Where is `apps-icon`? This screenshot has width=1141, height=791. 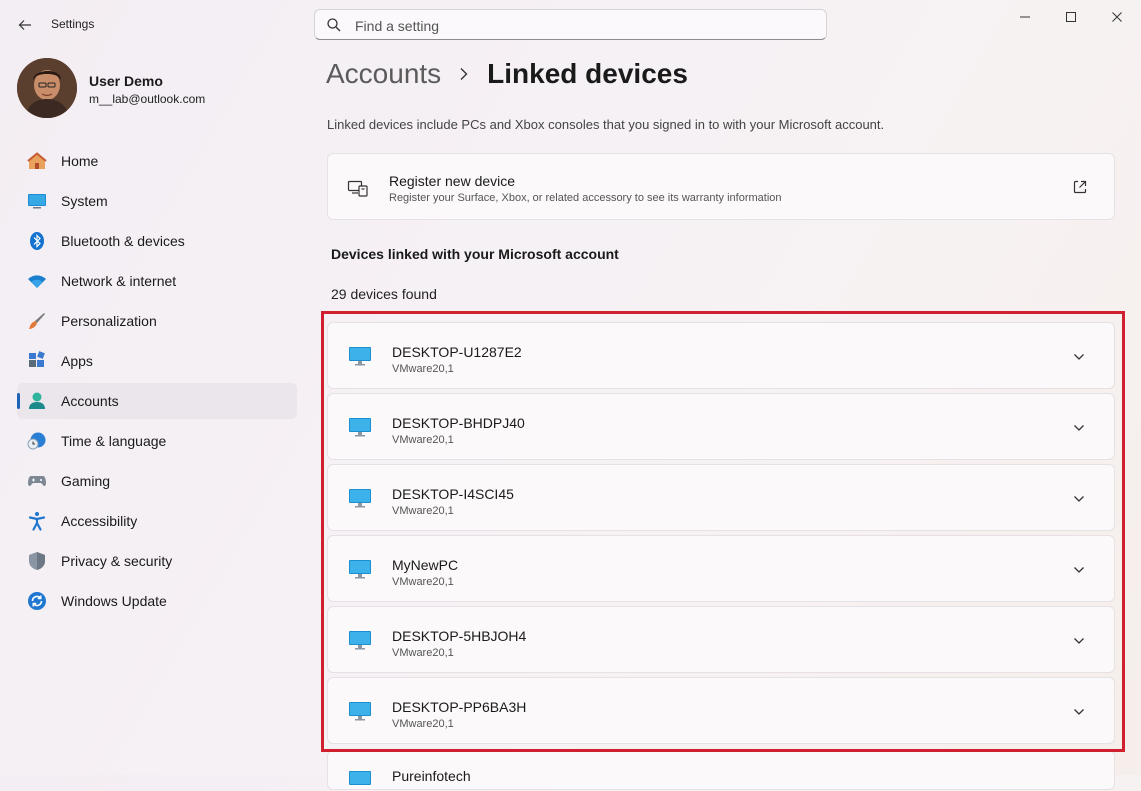 apps-icon is located at coordinates (37, 361).